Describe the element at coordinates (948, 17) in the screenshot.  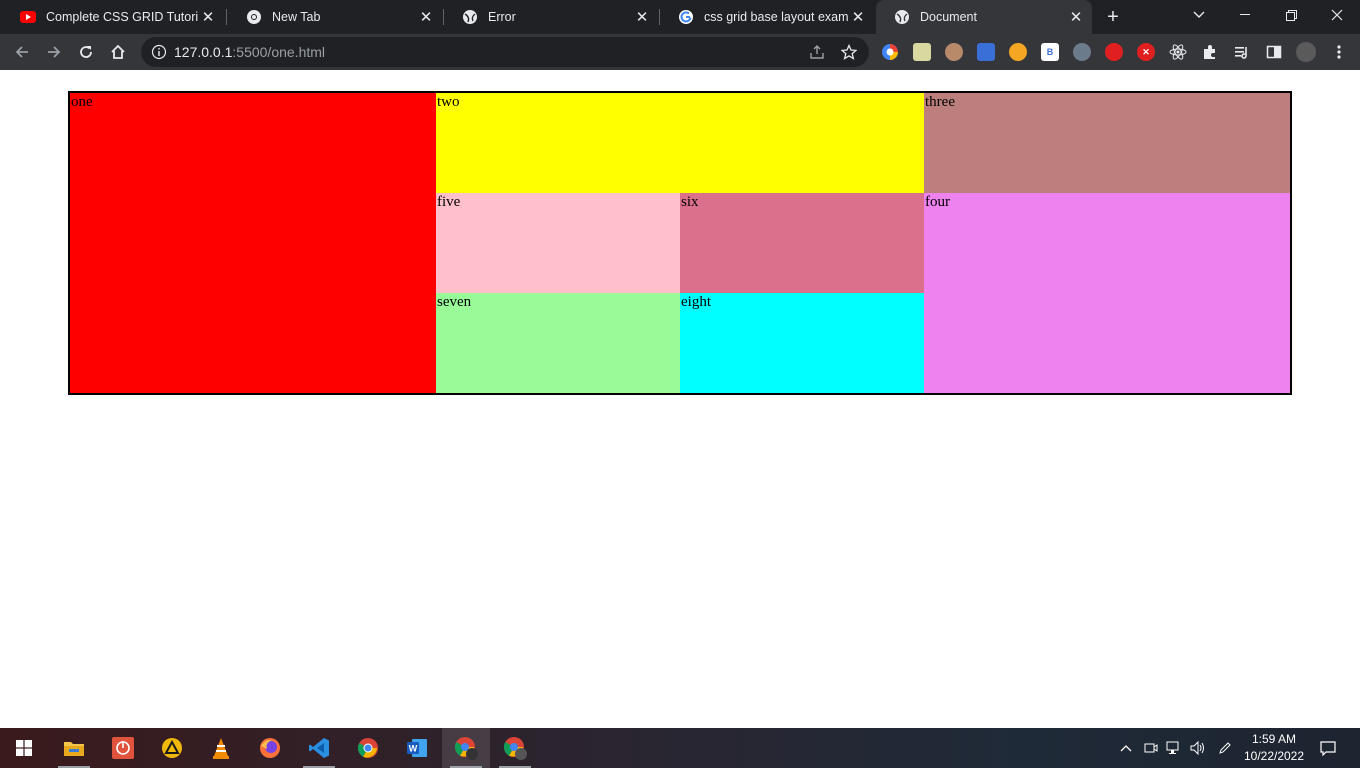
I see `tab-title: Document` at that location.